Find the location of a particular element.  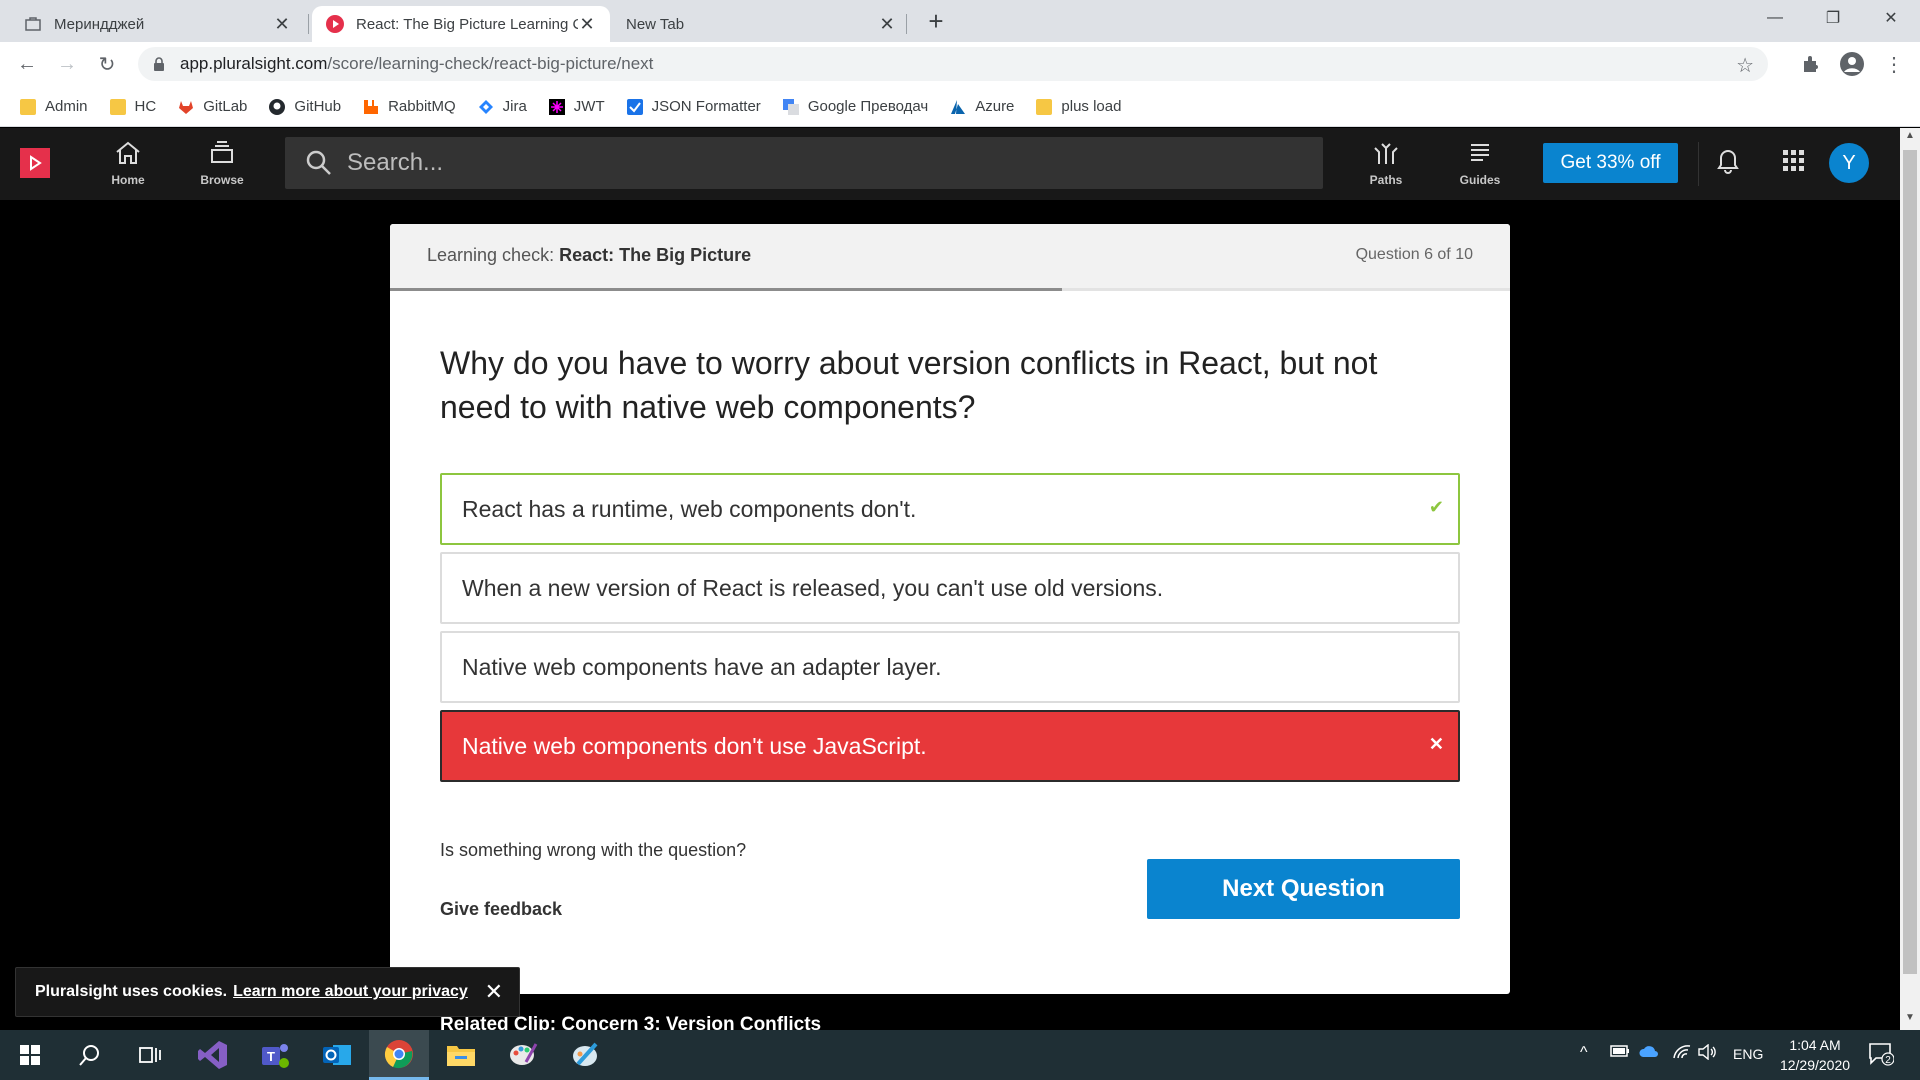

search-icon is located at coordinates (90, 1055).